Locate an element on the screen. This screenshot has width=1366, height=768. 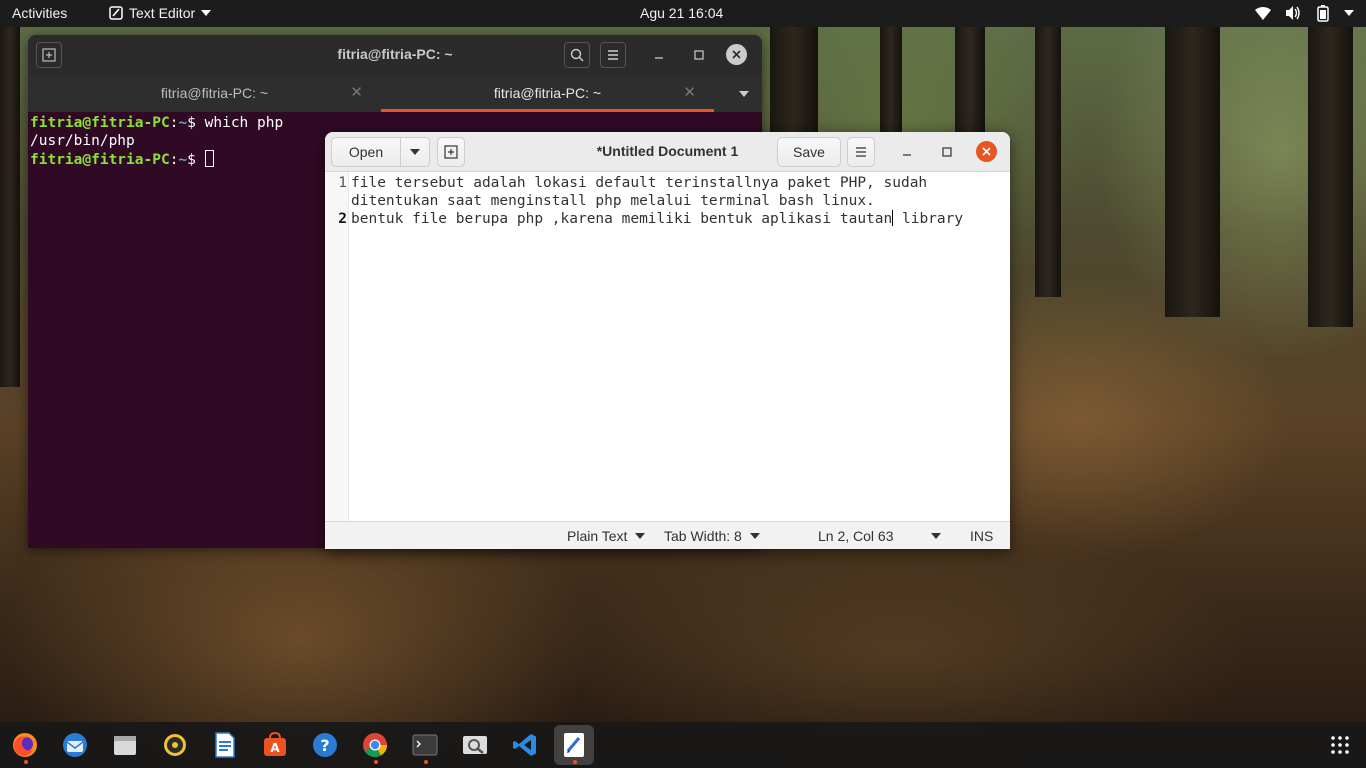
line-number-current: 2 is located at coordinates (342, 219).